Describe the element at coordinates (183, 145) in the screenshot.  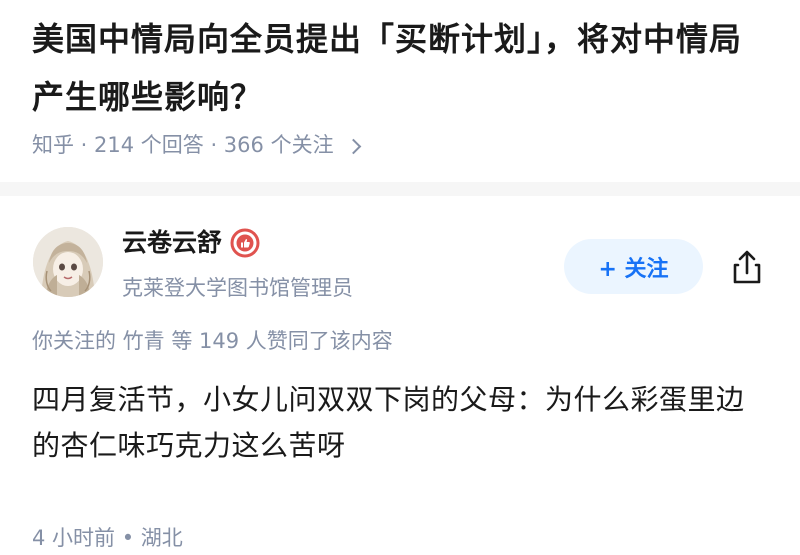
I see `question-meta-text: 知乎 · 214 个回答 · 366 个关注` at that location.